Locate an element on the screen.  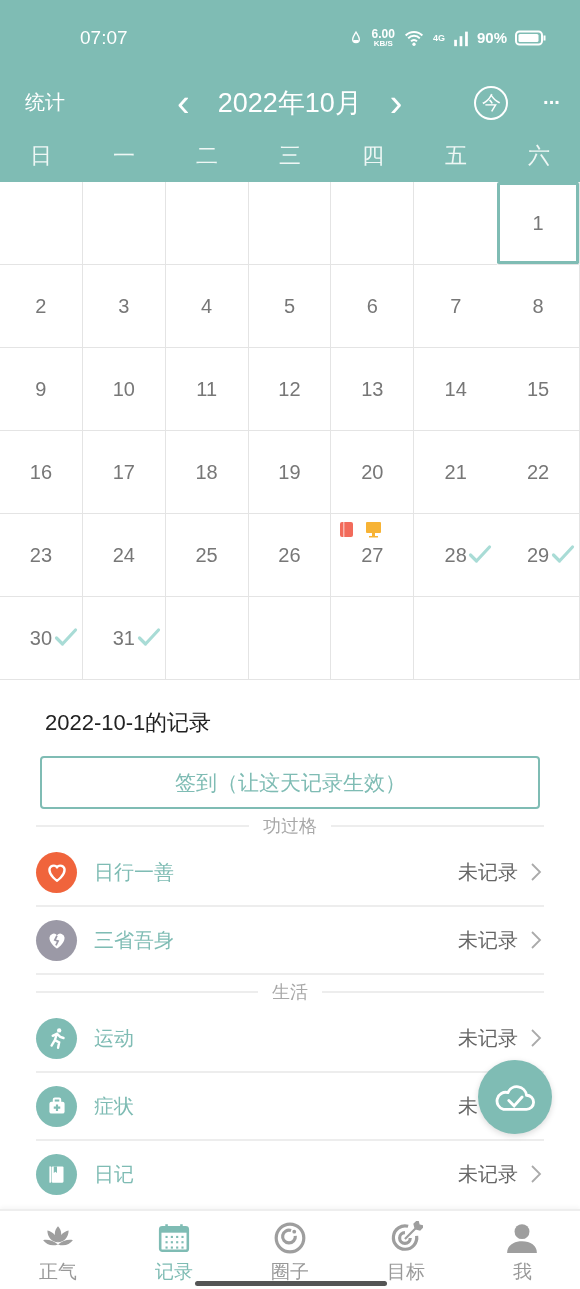
calendar-day: 19 is located at coordinates (290, 472).